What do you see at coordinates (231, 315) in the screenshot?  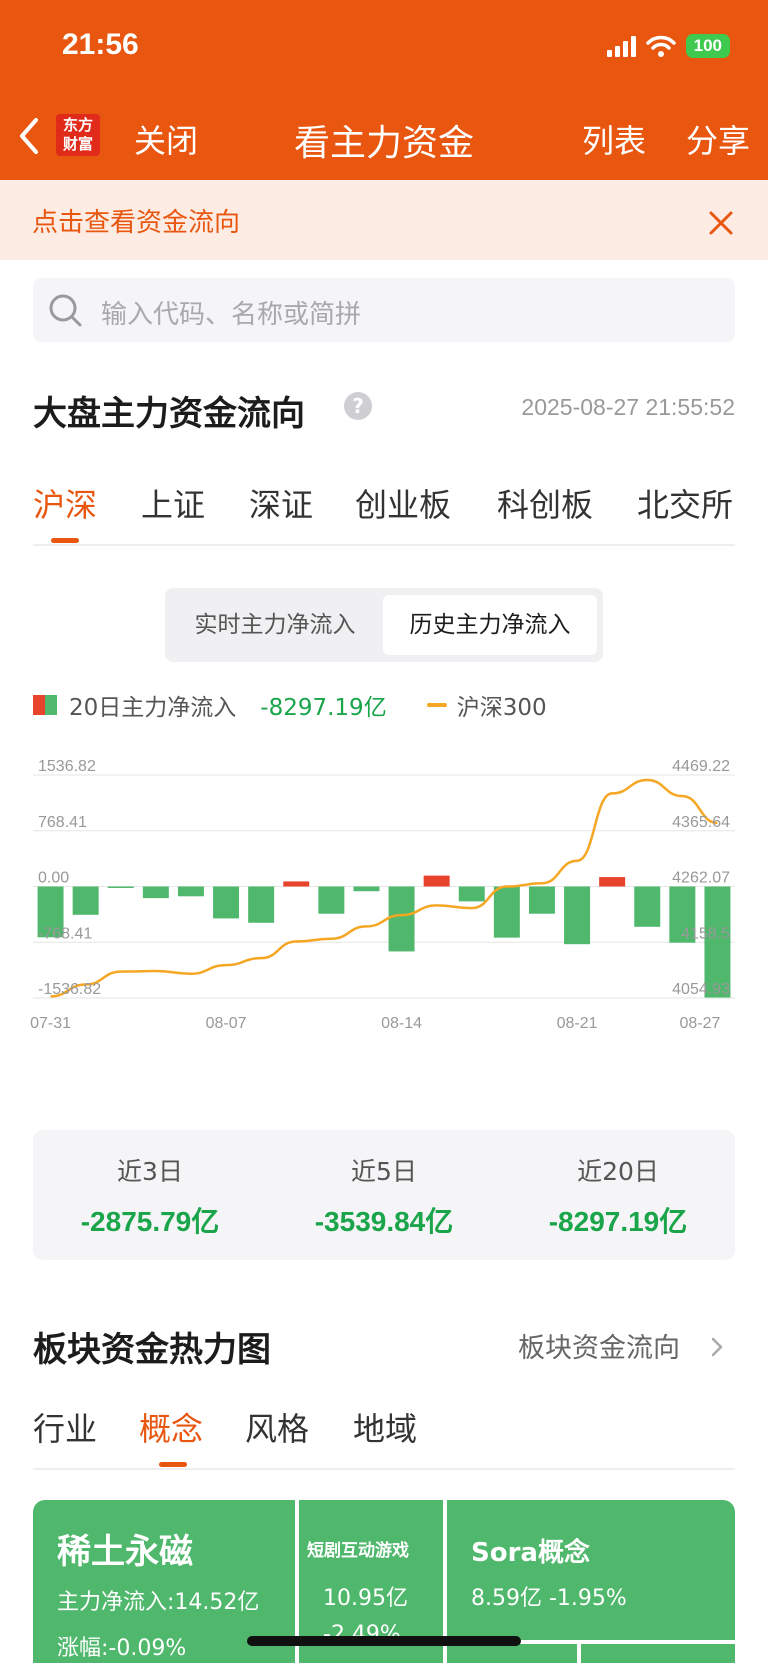 I see `search-placeholder: 输入代码、名称或简拼` at bounding box center [231, 315].